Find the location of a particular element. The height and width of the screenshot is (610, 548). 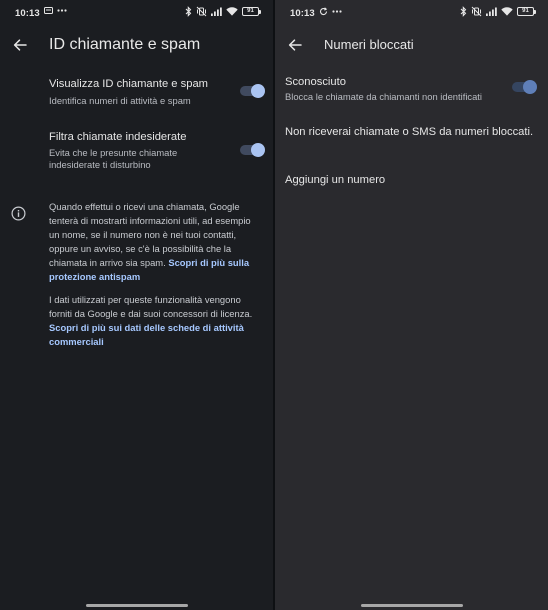

filter-spam-toggle is located at coordinates (252, 150).